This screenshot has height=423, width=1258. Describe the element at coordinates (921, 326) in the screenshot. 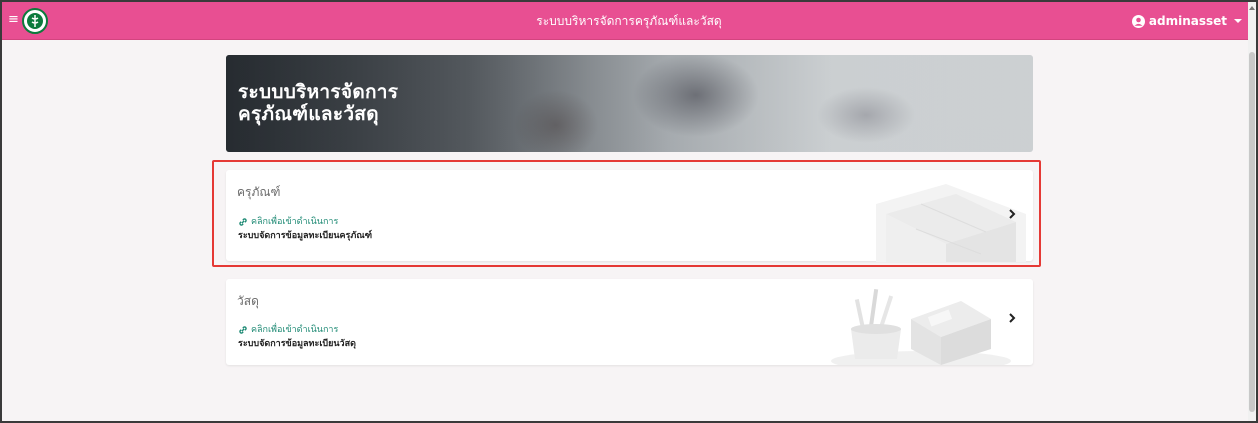

I see `stationery-illustration` at that location.